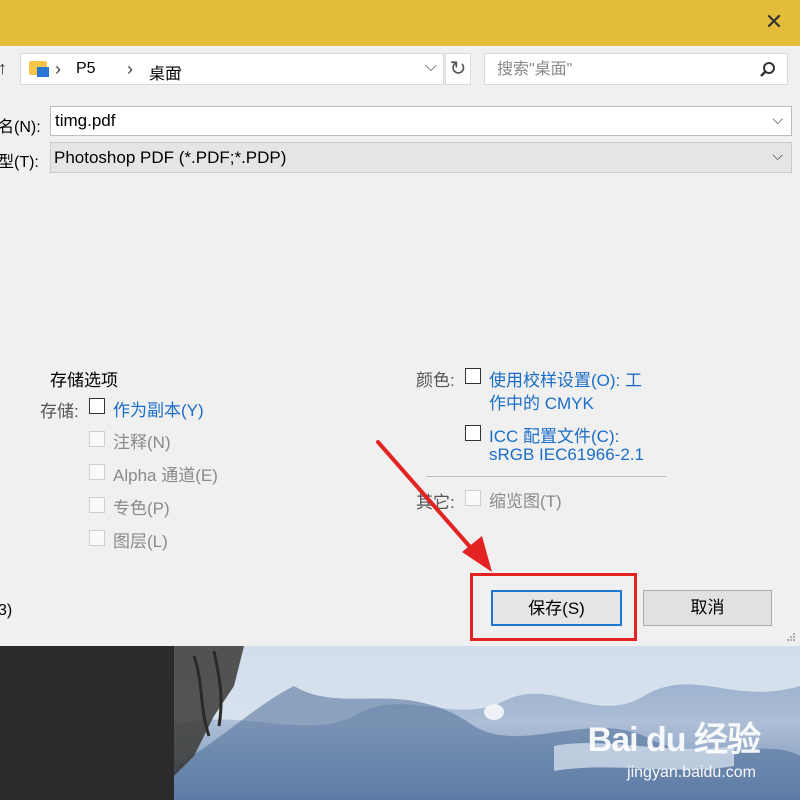  Describe the element at coordinates (791, 637) in the screenshot. I see `resize-grip-icon` at that location.